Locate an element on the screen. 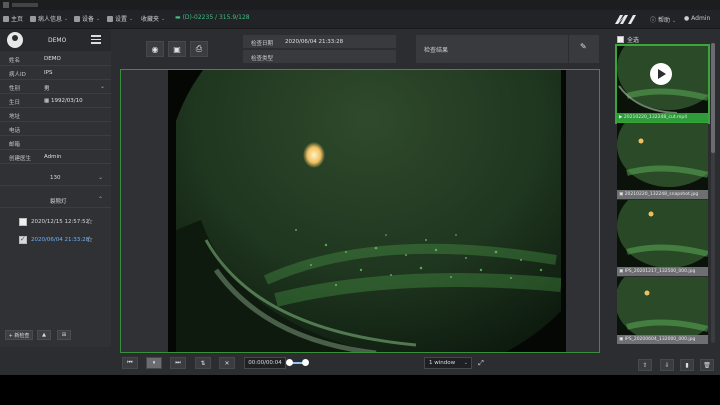  new-exam-button: + 新检查 is located at coordinates (19, 335).